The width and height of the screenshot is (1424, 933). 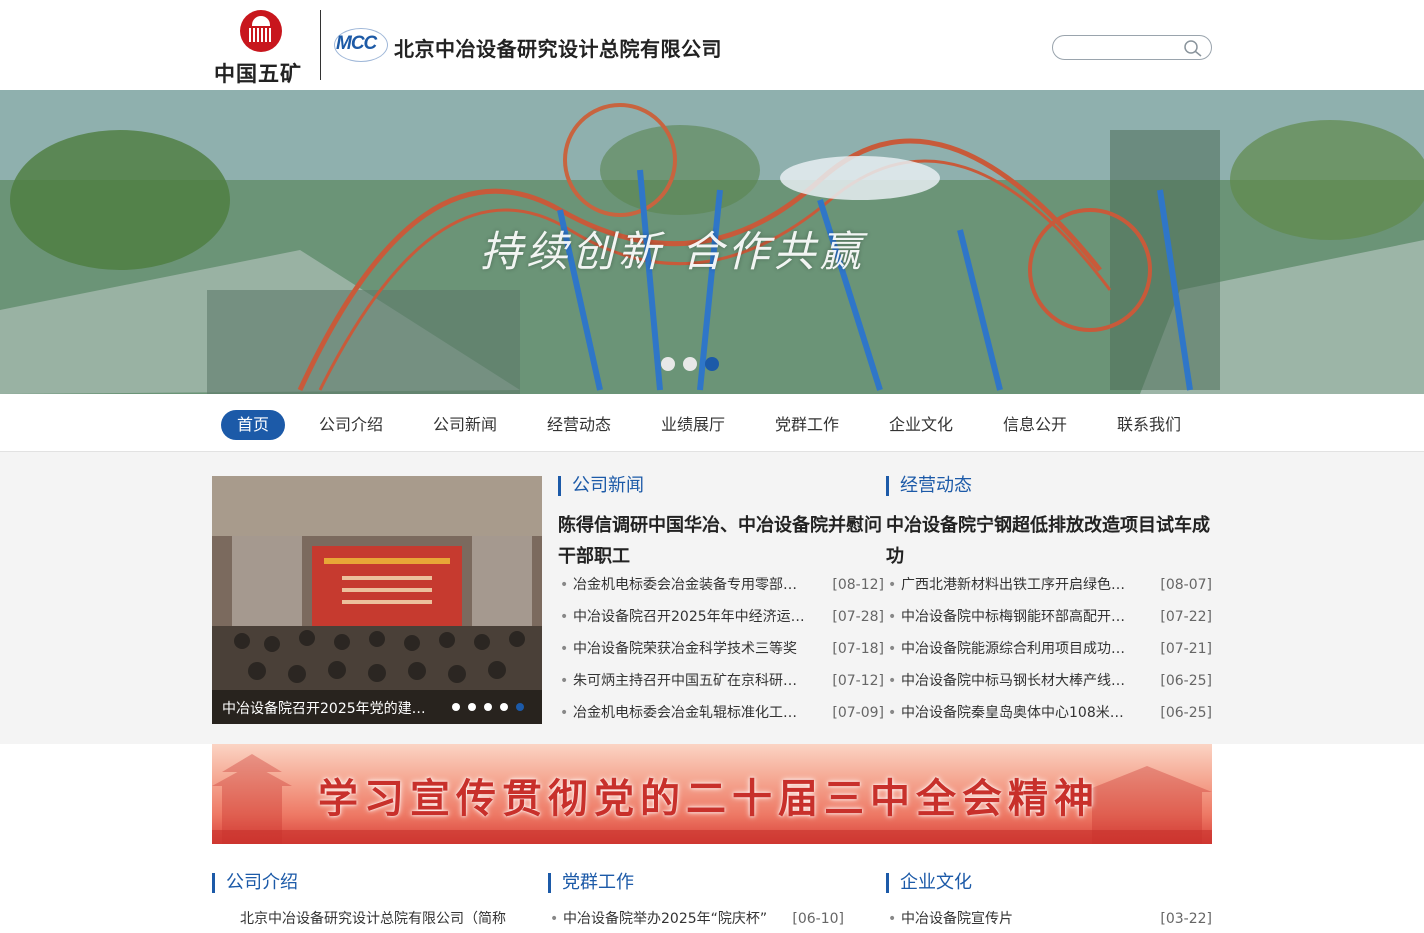 What do you see at coordinates (1120, 48) in the screenshot?
I see `search-input` at bounding box center [1120, 48].